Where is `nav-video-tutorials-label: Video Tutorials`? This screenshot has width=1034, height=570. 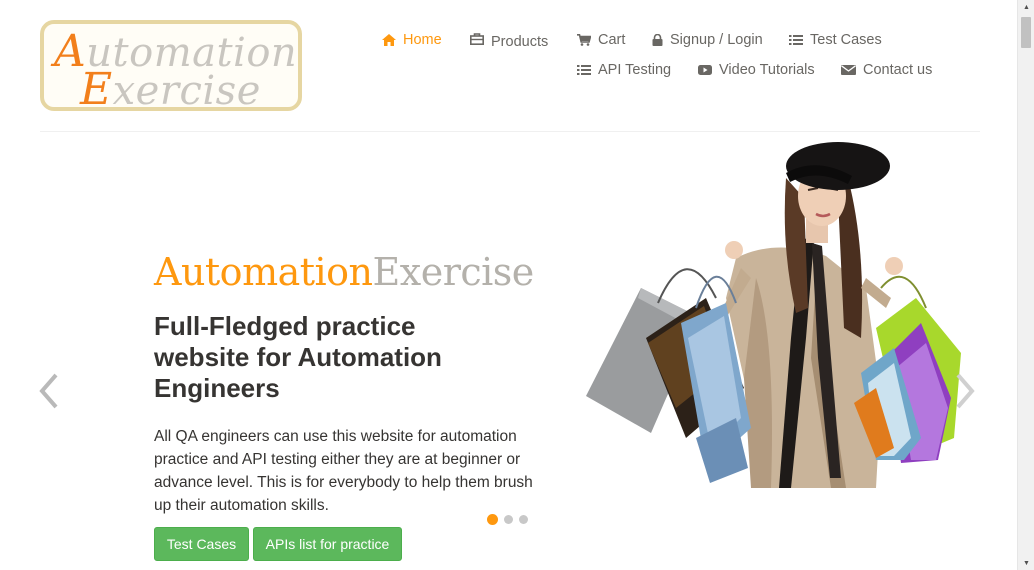 nav-video-tutorials-label: Video Tutorials is located at coordinates (767, 70).